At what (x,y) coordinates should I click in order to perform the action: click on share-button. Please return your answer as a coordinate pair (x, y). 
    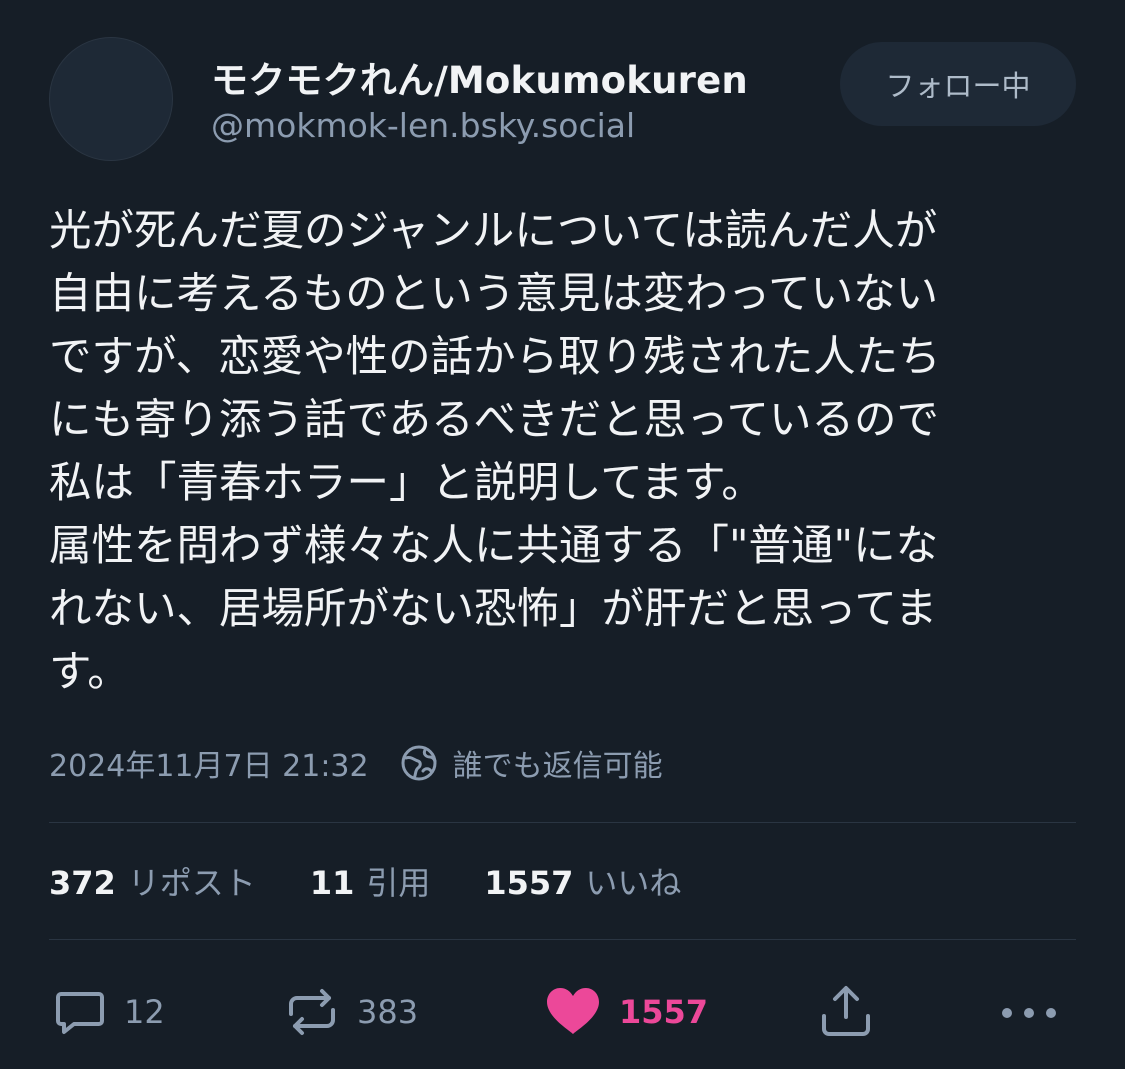
    Looking at the image, I should click on (846, 1012).